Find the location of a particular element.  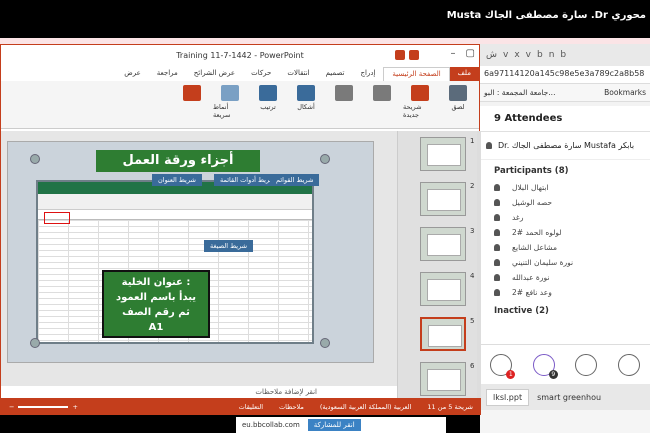

editing-button is located at coordinates (192, 104).